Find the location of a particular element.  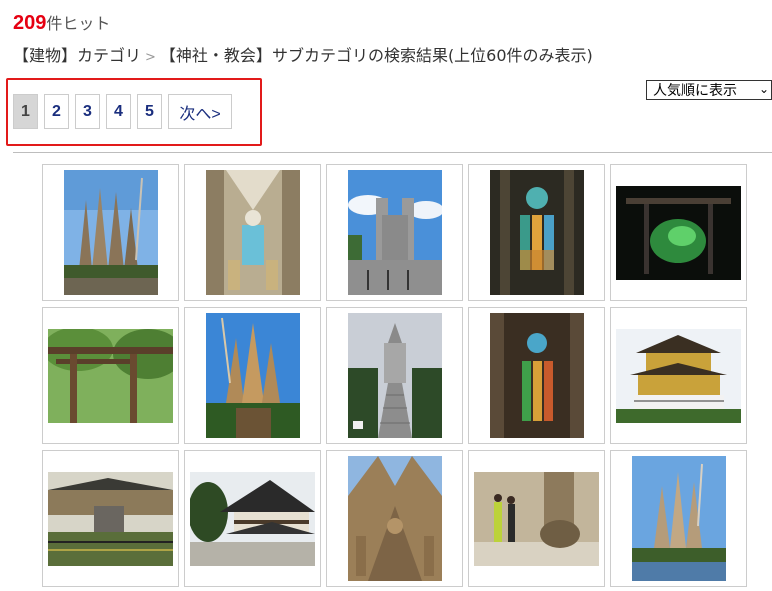

sagrada-familia-lake-thumbnail is located at coordinates (678, 518).